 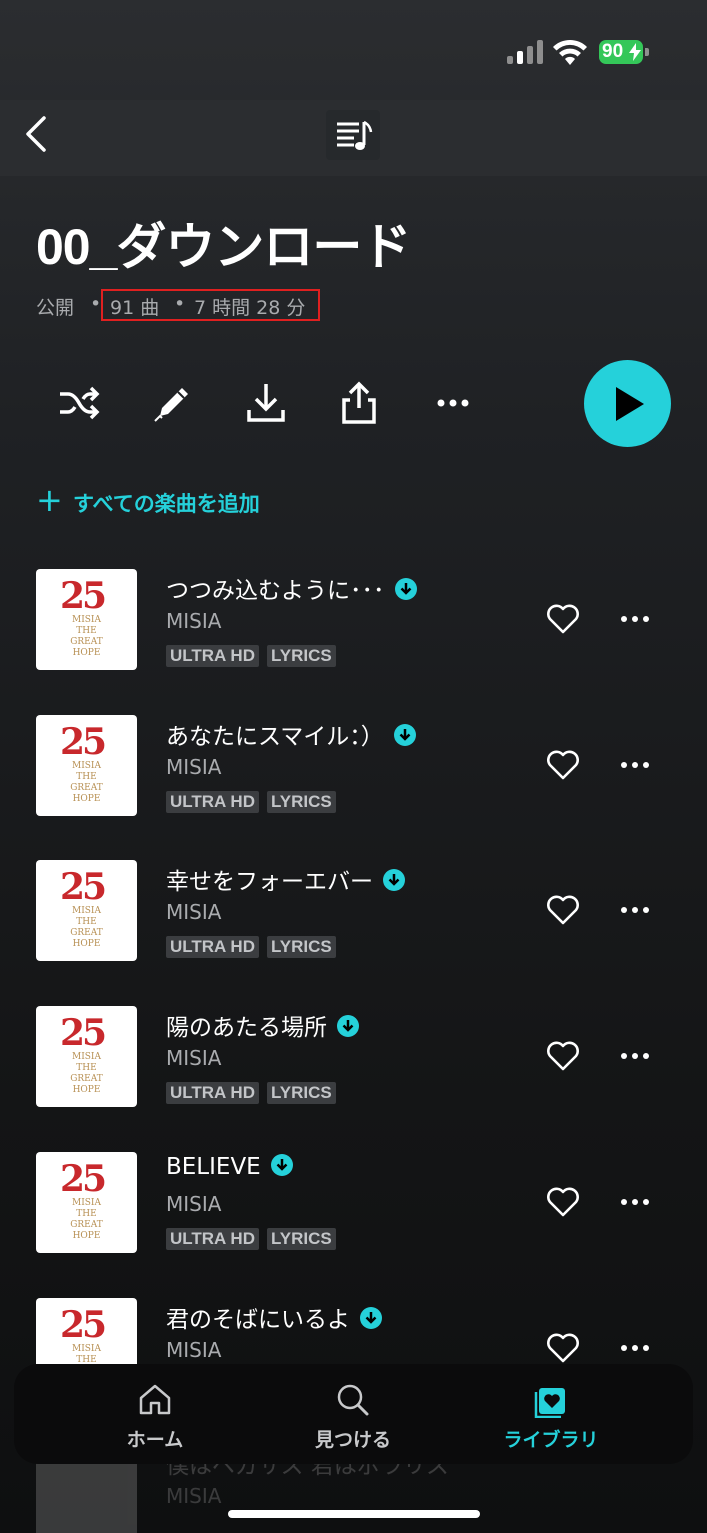 I want to click on pencil-icon, so click(x=173, y=403).